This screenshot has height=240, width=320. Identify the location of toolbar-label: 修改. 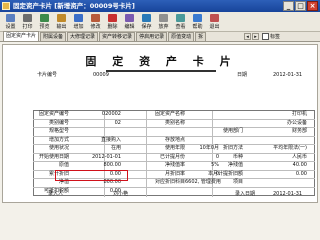
(95, 27).